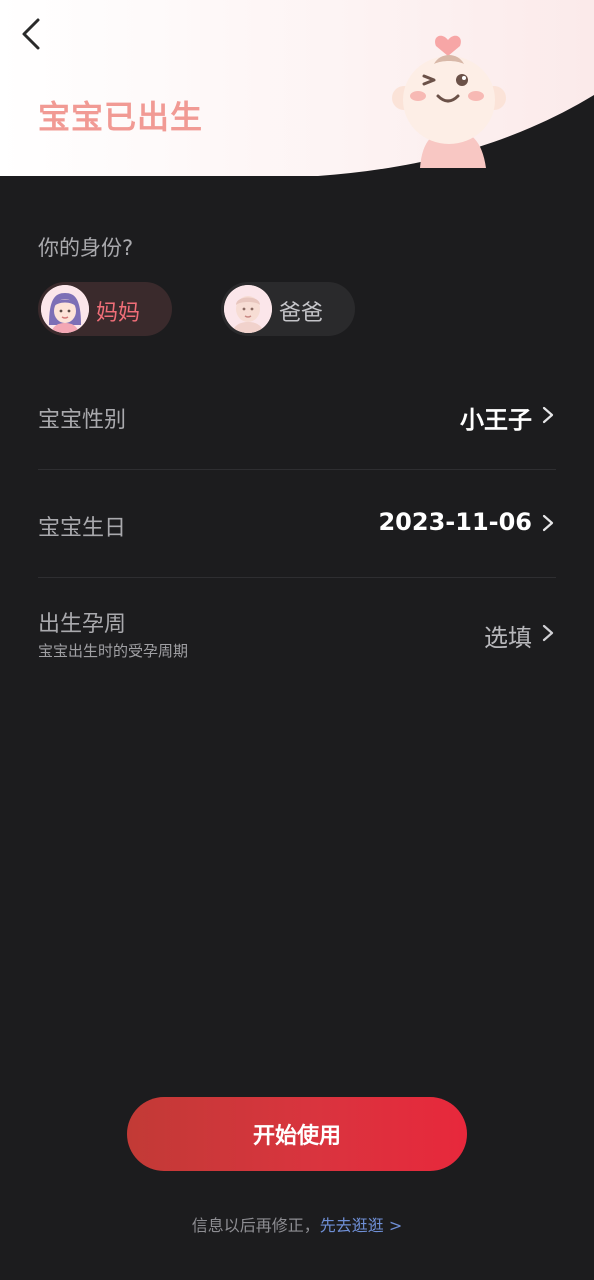  What do you see at coordinates (82, 420) in the screenshot?
I see `gender-label: 宝宝性别` at bounding box center [82, 420].